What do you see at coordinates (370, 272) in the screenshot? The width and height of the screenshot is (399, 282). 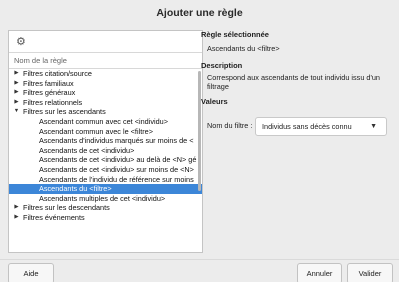 I see `ok-button: Valider` at bounding box center [370, 272].